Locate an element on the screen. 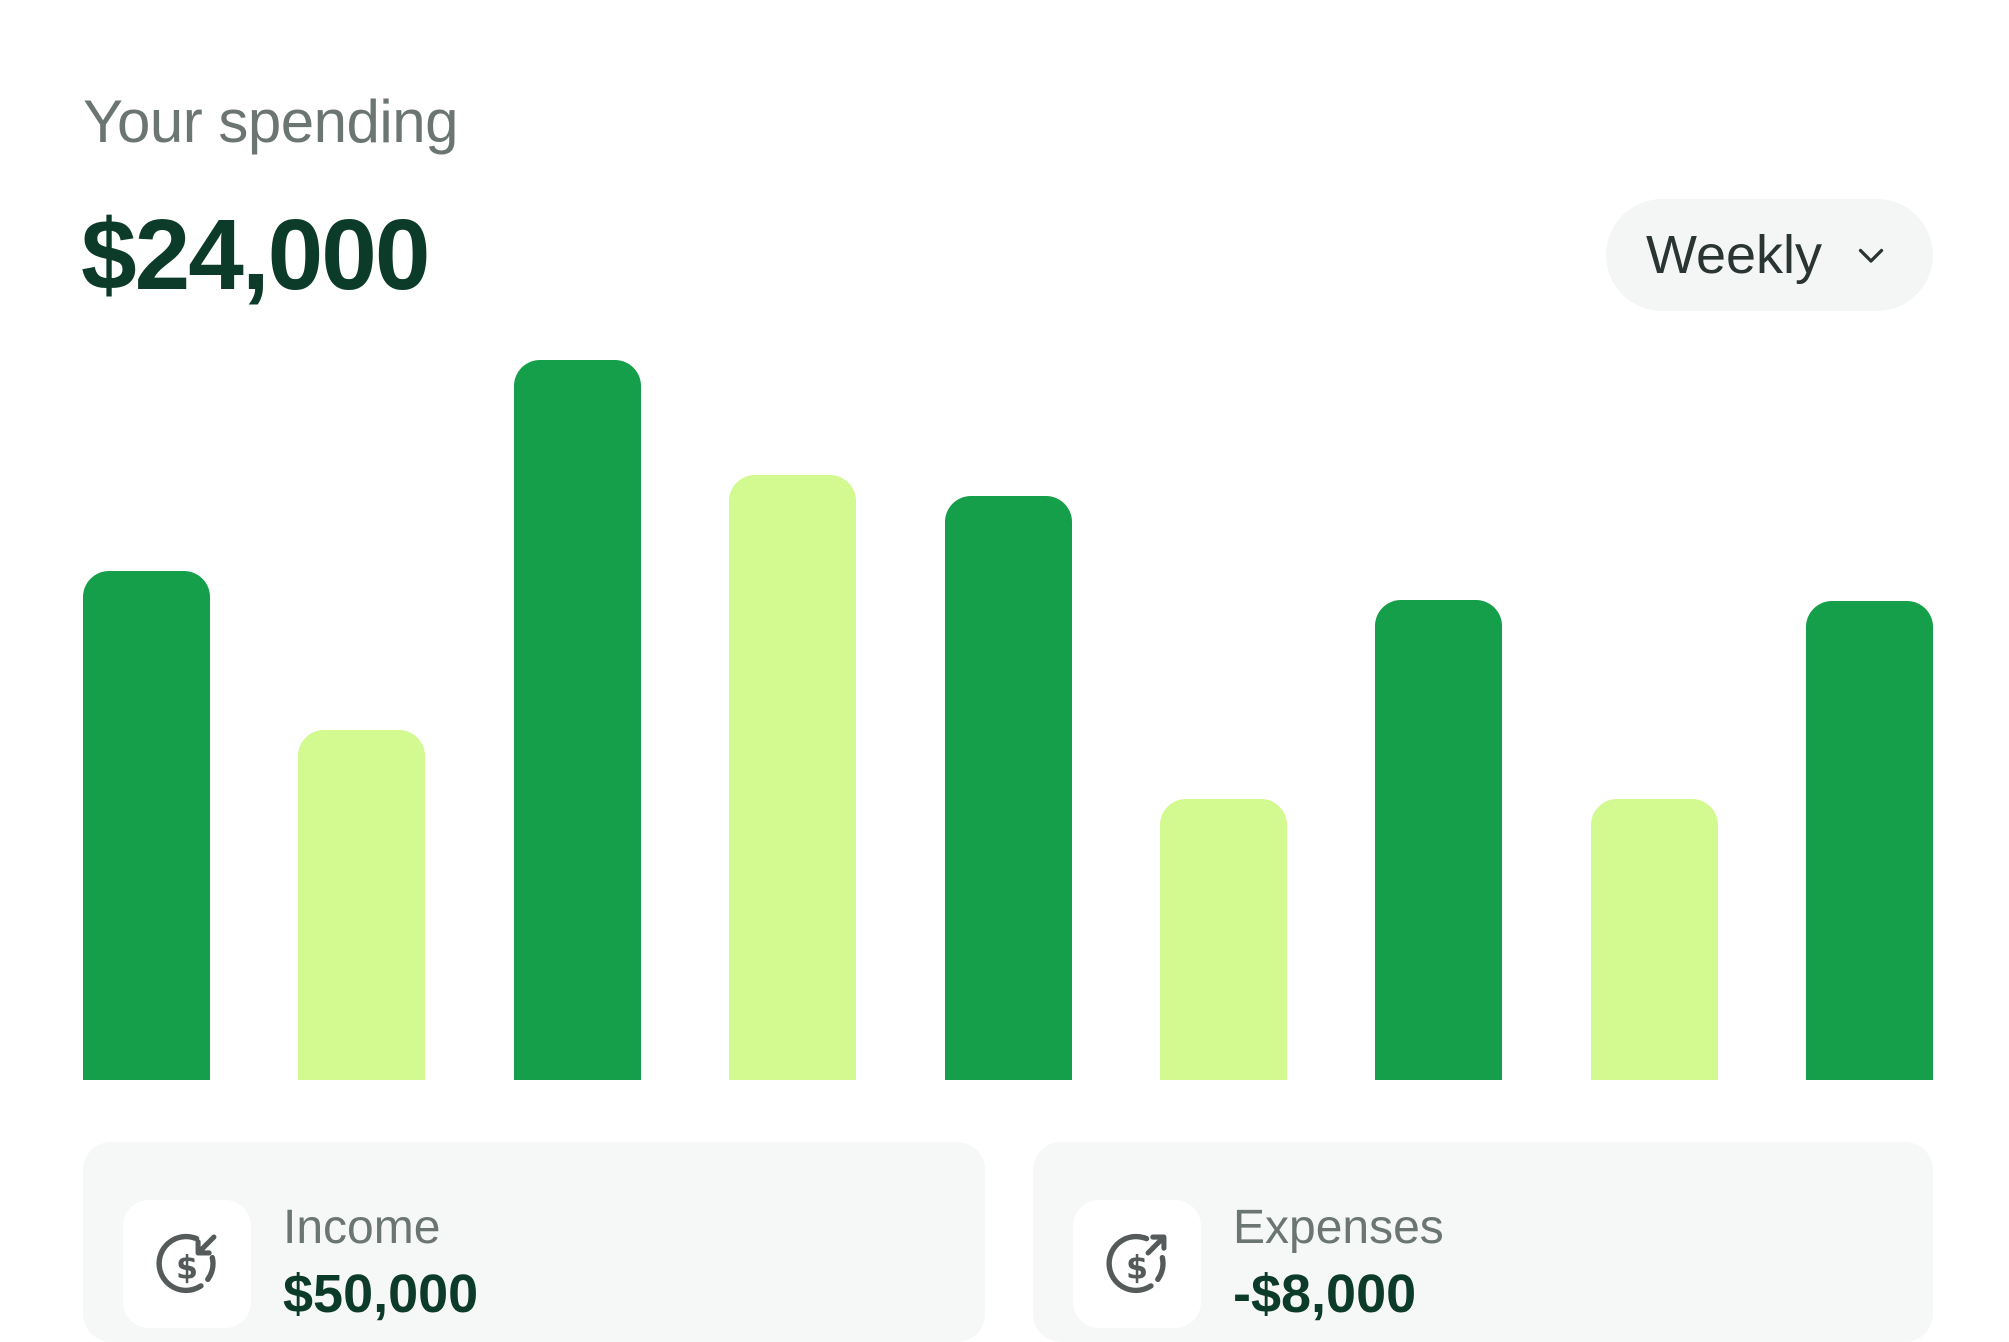 The width and height of the screenshot is (2009, 1342). income-value: $50,000 is located at coordinates (381, 1294).